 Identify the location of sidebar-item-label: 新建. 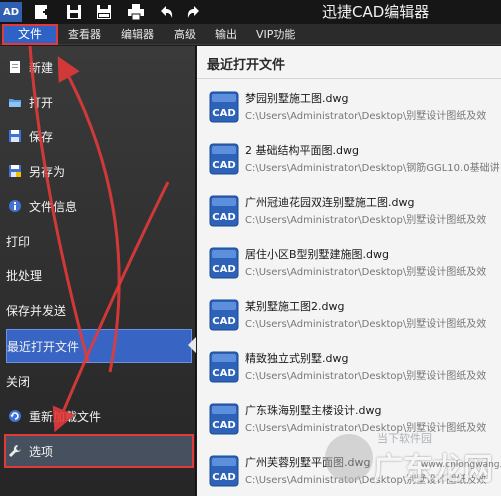
(41, 67).